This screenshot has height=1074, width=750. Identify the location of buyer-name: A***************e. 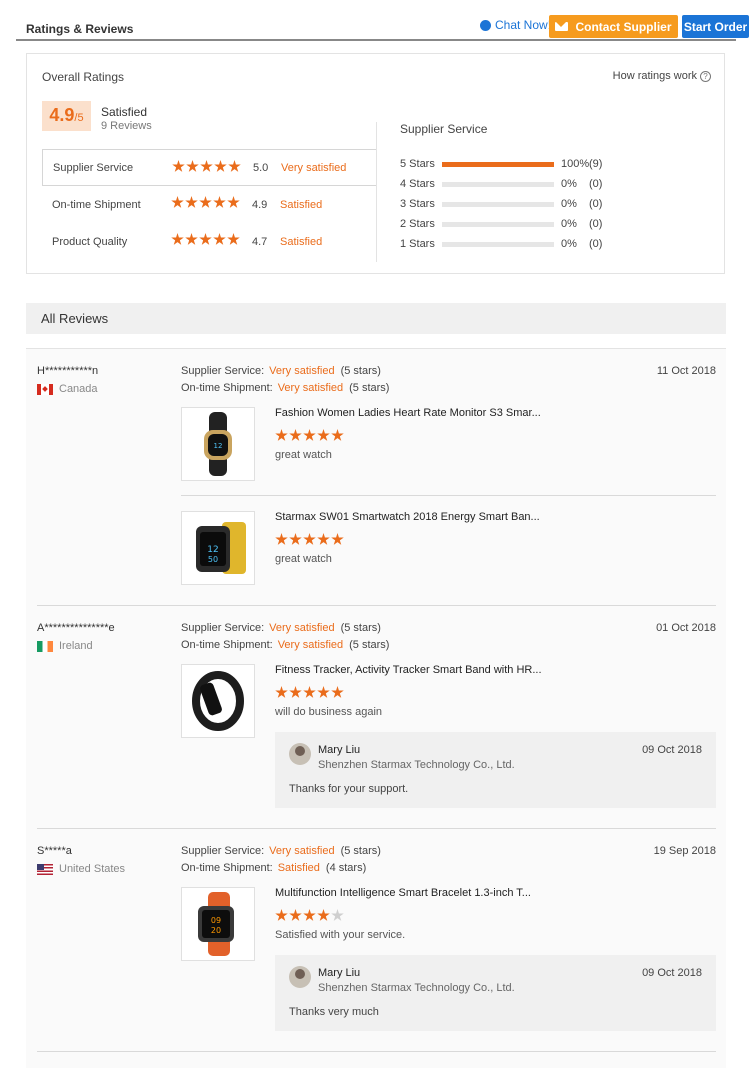
(76, 628).